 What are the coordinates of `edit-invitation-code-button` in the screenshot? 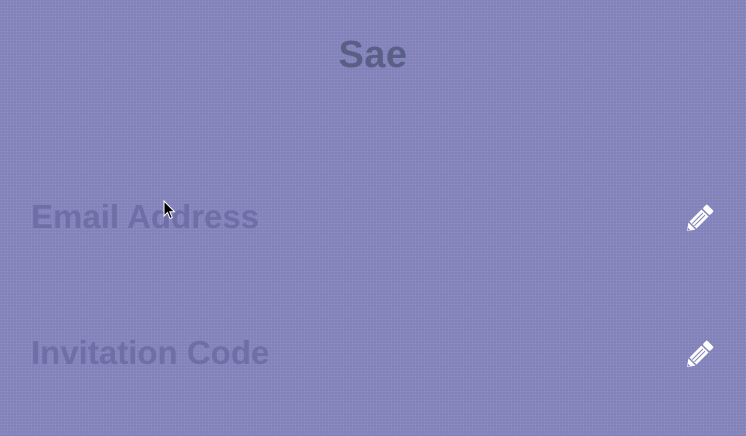 It's located at (699, 355).